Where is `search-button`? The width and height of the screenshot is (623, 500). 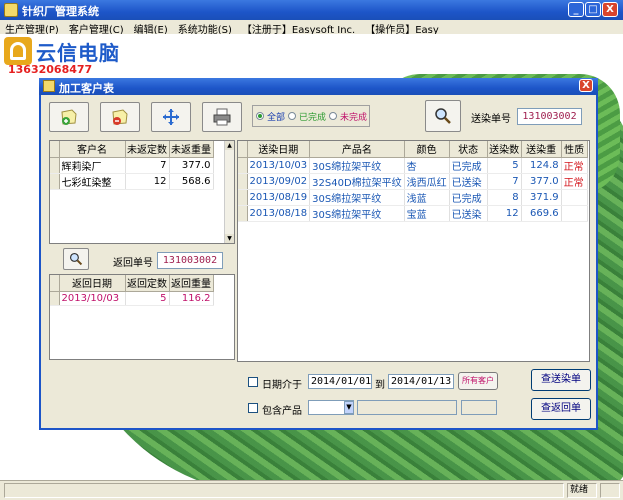
search-button is located at coordinates (443, 116).